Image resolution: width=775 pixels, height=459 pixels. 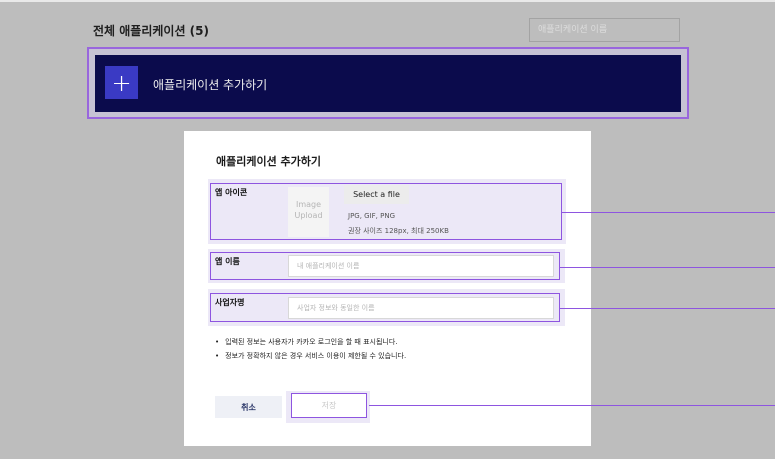 I want to click on top-divider, so click(x=387, y=1).